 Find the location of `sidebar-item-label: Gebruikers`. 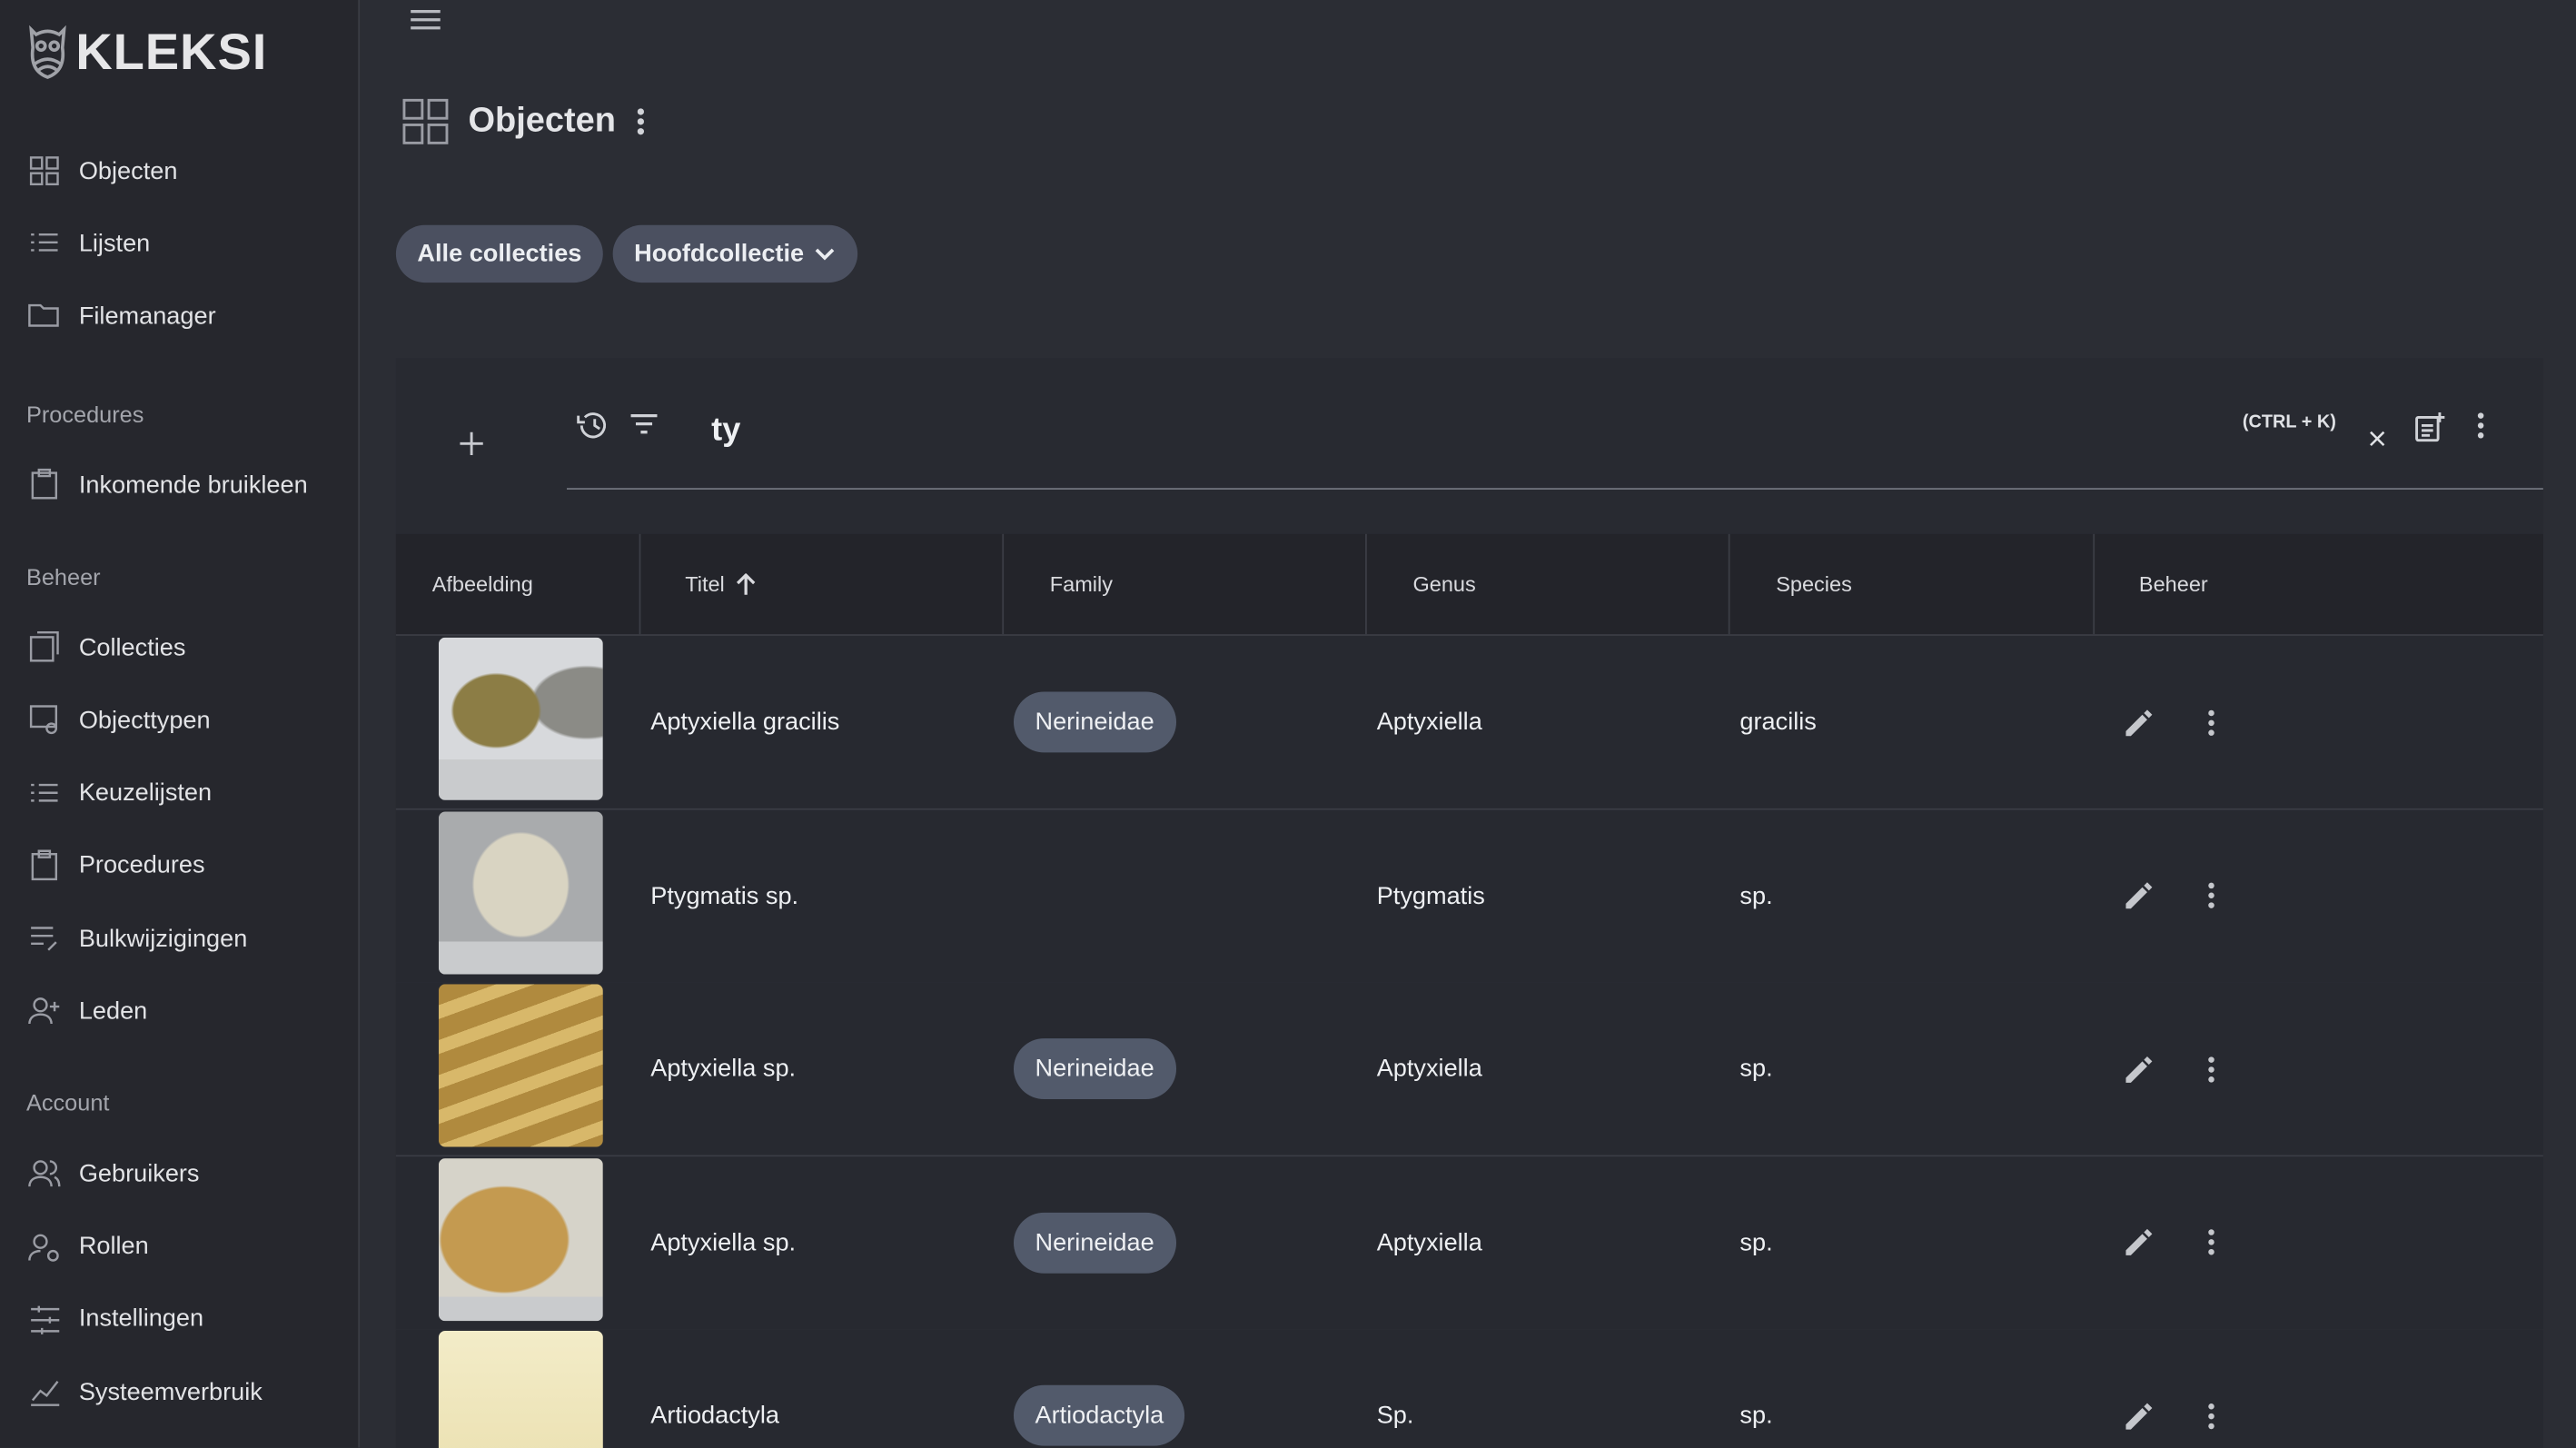

sidebar-item-label: Gebruikers is located at coordinates (139, 1173).